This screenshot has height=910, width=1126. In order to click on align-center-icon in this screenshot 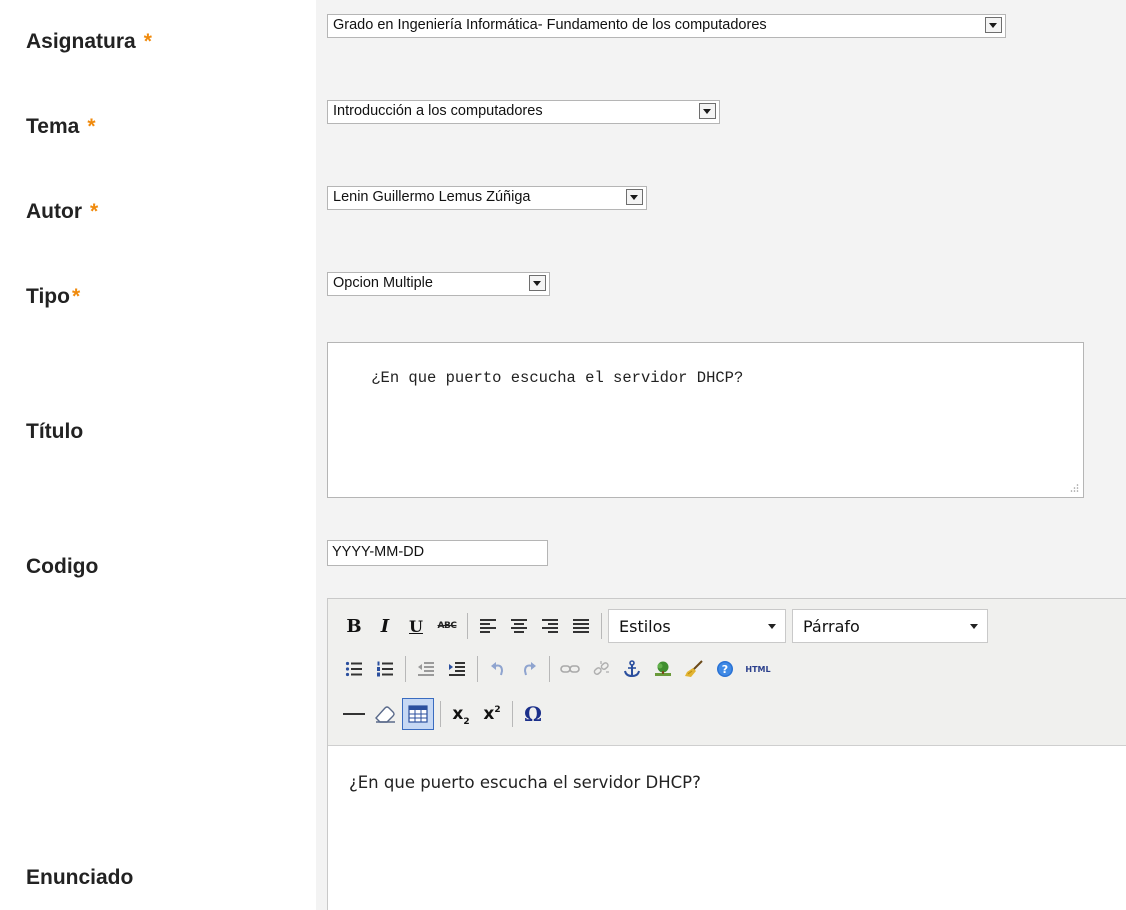, I will do `click(519, 626)`.